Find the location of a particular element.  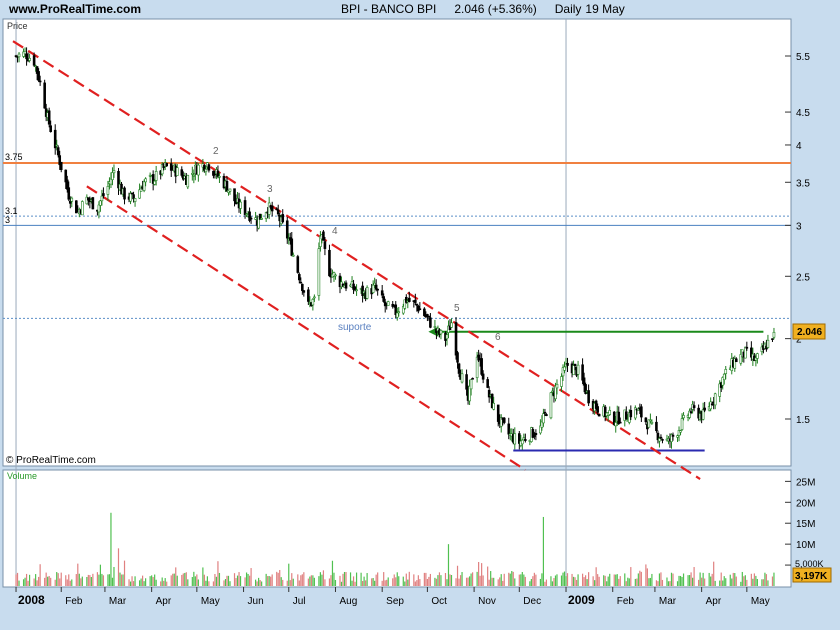

watermark: © ProRealTime.com is located at coordinates (51, 460).